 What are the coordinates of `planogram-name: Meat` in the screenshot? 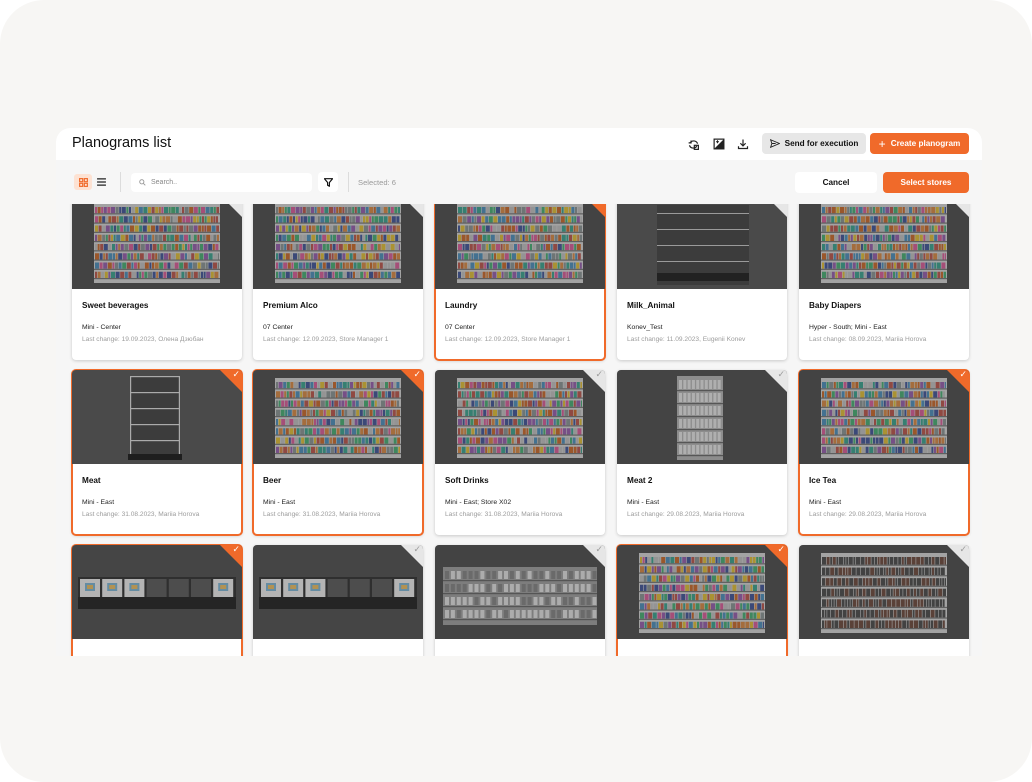 It's located at (91, 480).